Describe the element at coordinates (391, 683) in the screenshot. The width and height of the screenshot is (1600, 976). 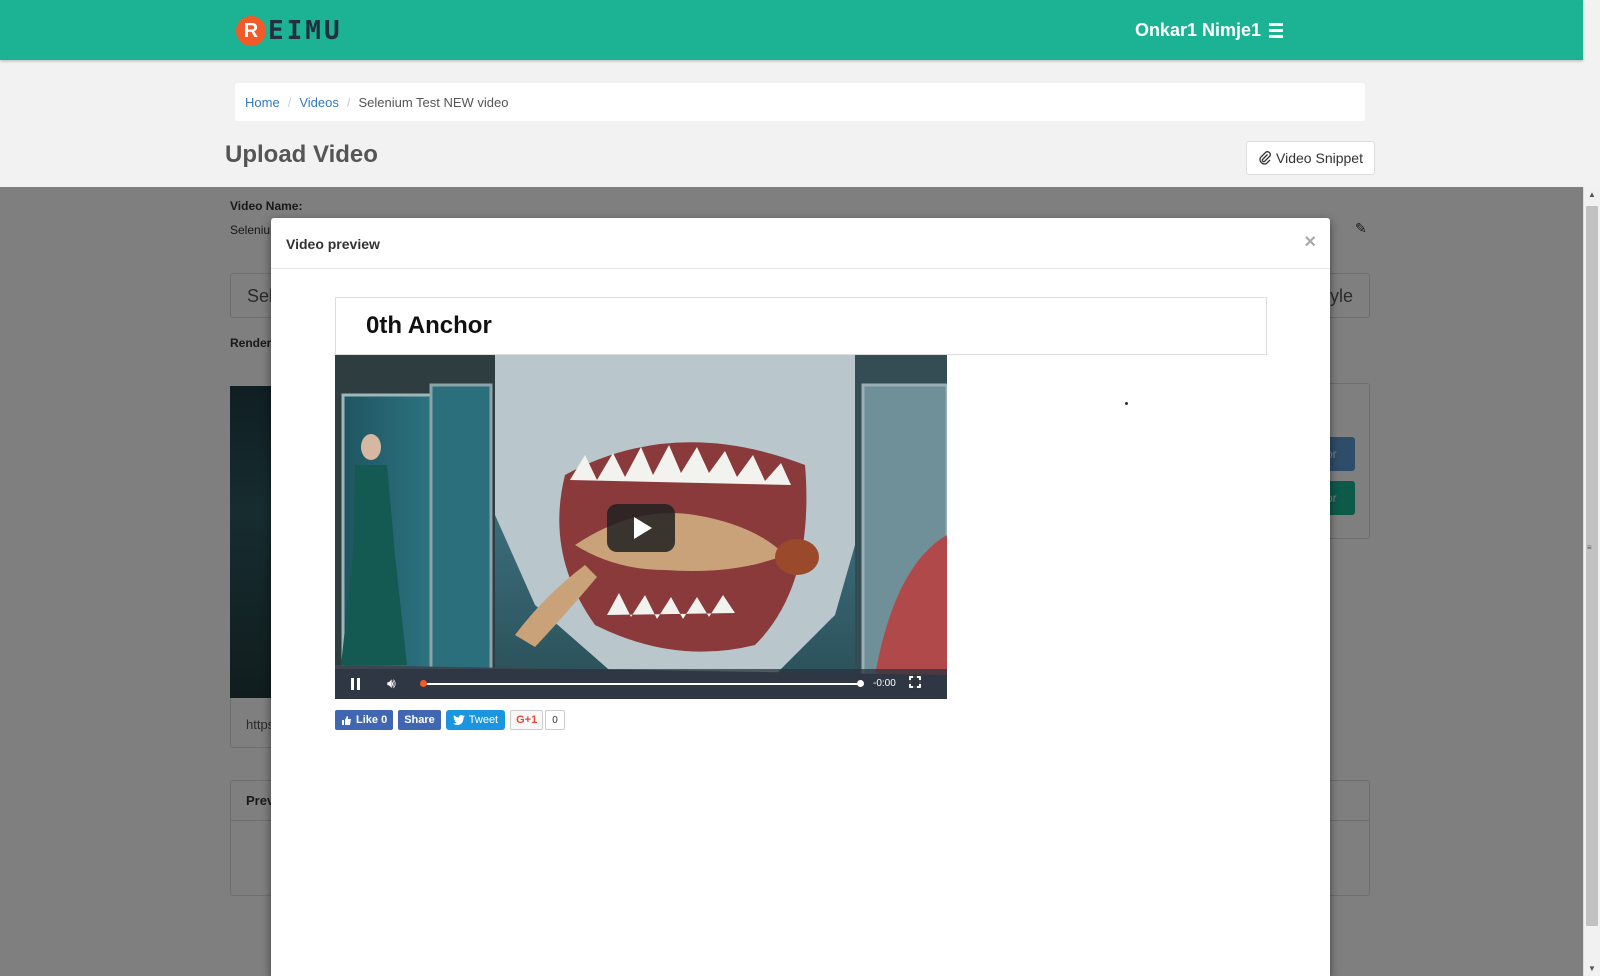
I see `volume-icon: 🔊︎` at that location.